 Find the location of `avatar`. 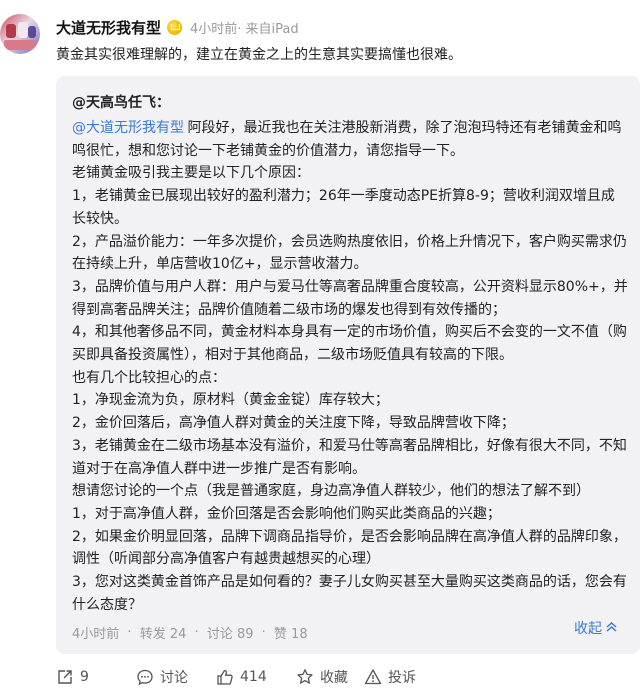

avatar is located at coordinates (20, 34).